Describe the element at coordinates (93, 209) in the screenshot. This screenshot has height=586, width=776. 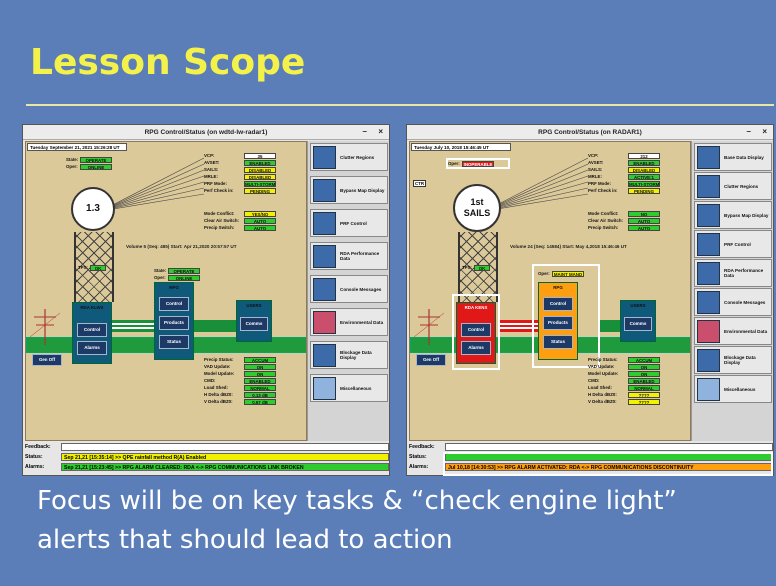
I see `radar-dome: 1.3` at that location.